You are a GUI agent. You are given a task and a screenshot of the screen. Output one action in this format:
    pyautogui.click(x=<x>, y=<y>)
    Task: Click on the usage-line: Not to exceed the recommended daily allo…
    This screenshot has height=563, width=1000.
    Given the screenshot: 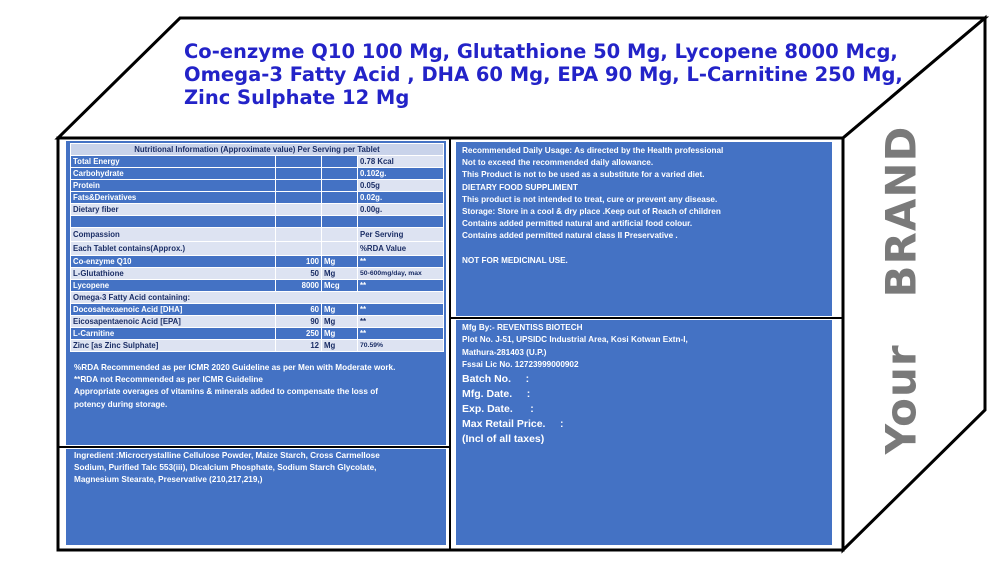 What is the action you would take?
    pyautogui.click(x=558, y=163)
    